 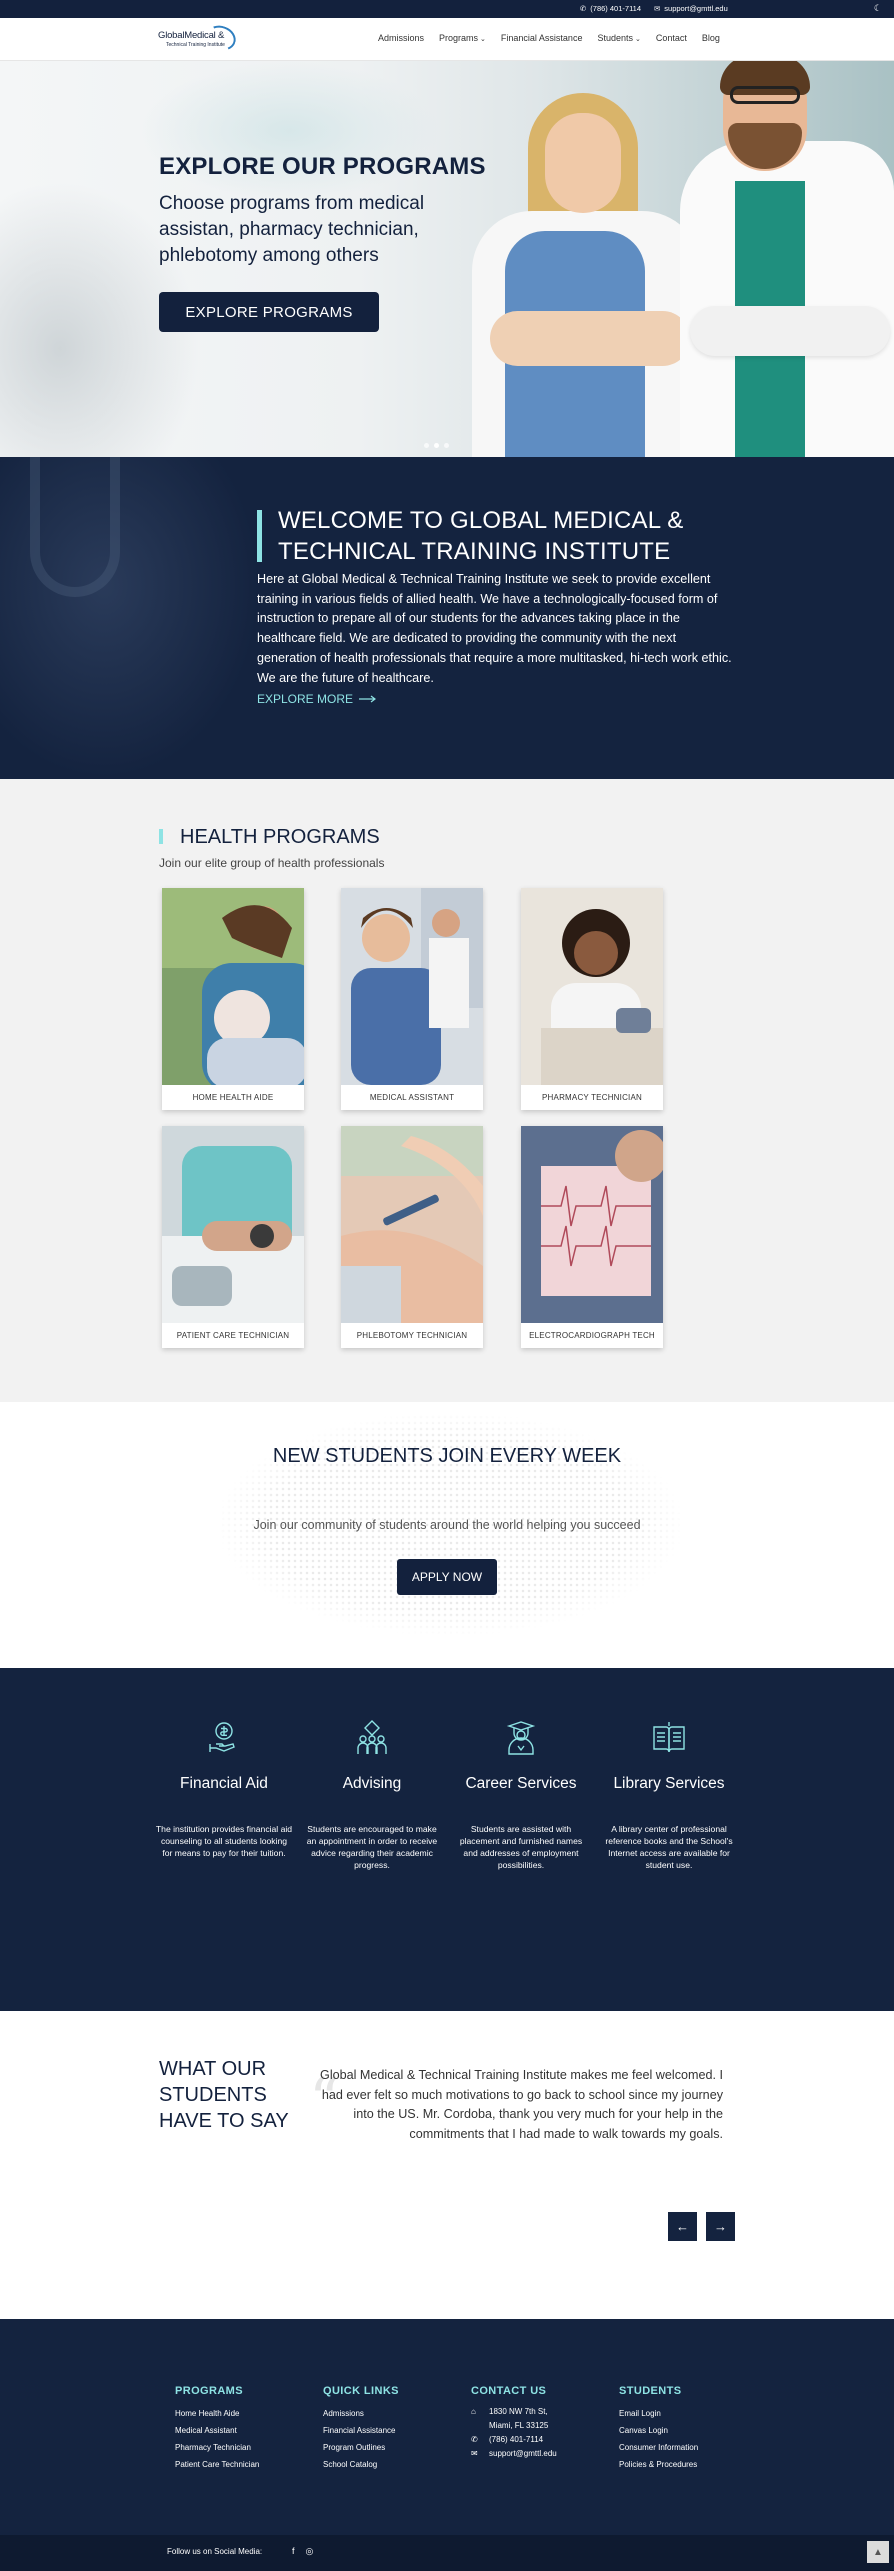 I want to click on next-testimonial-button: →, so click(x=720, y=2226).